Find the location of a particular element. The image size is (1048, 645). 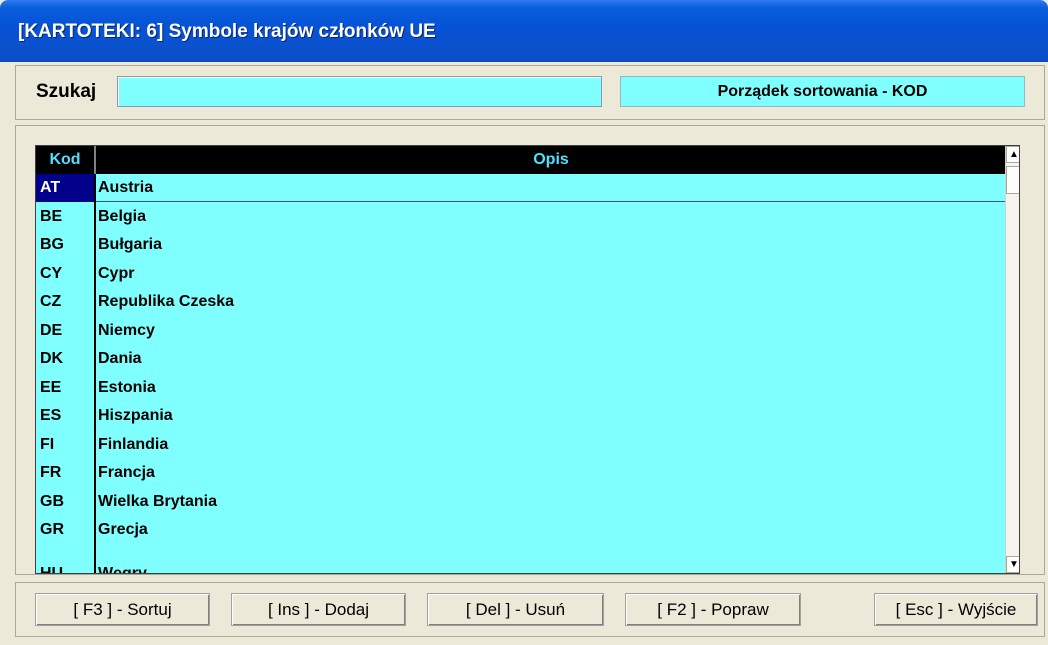

cell-kod: DK is located at coordinates (52, 358).